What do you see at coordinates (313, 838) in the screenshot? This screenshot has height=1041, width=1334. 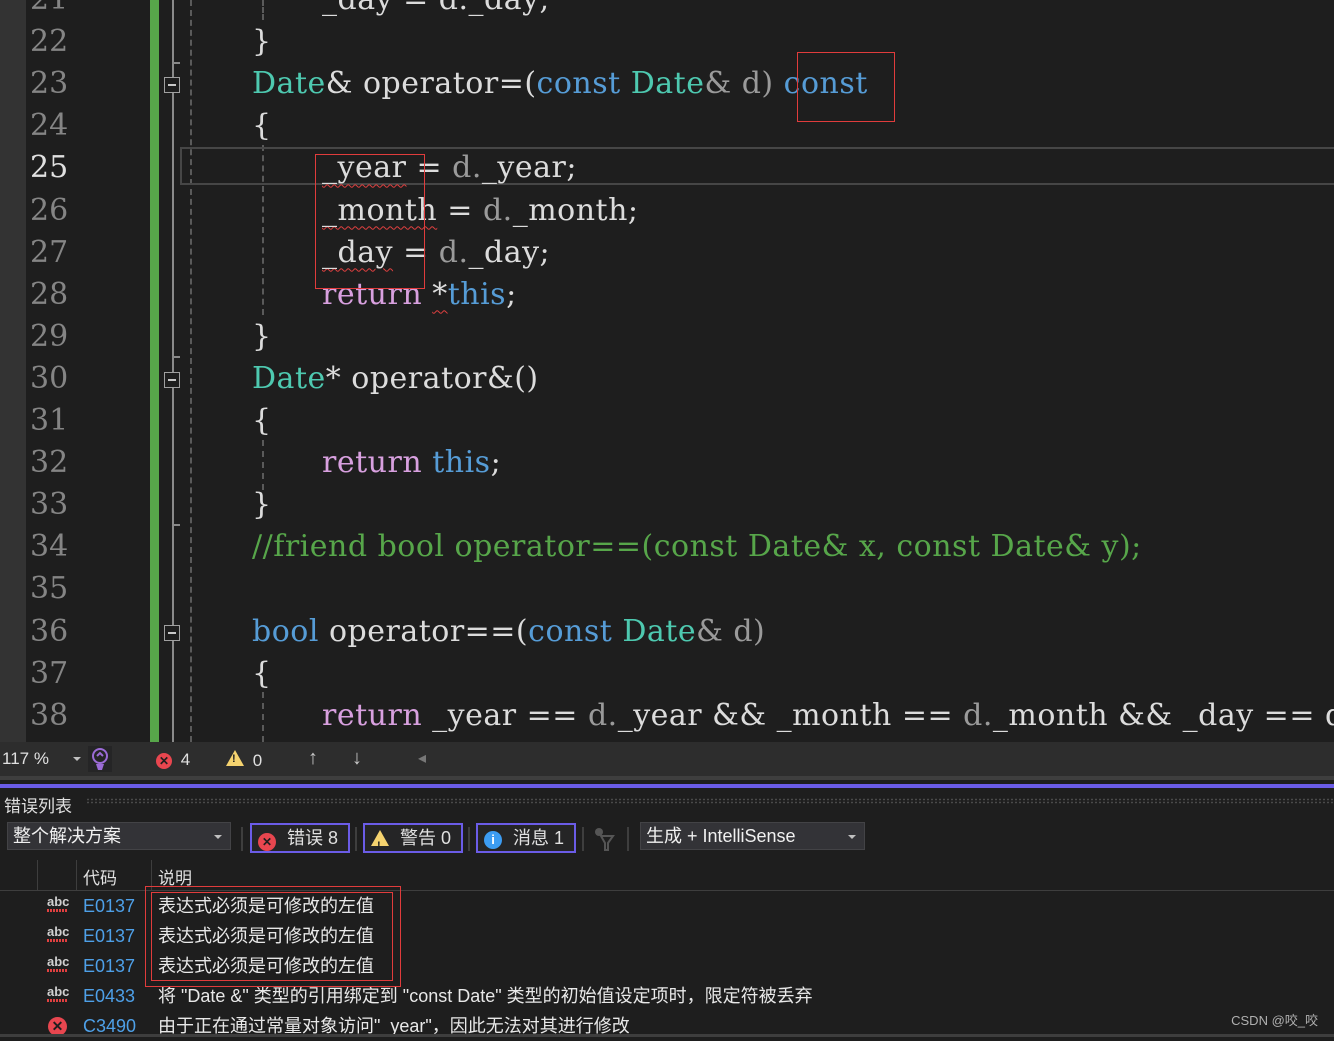 I see `errors-filter-label: 错误 8` at bounding box center [313, 838].